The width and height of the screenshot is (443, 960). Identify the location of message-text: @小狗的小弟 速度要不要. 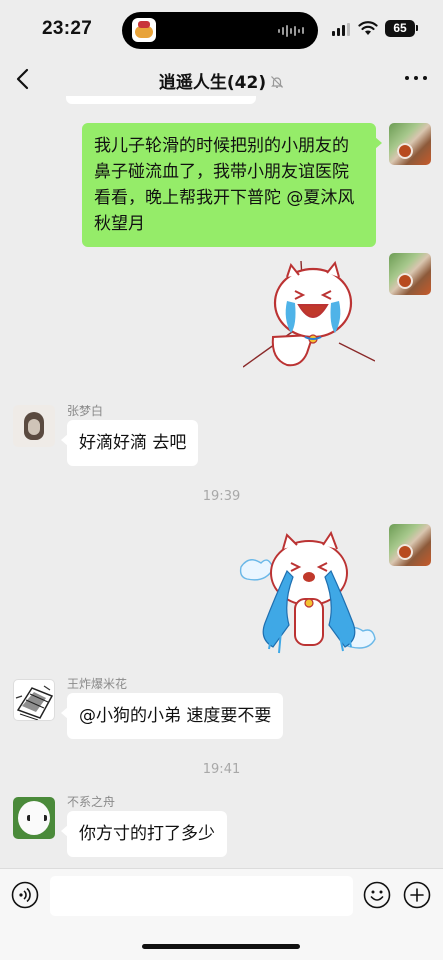
(175, 716).